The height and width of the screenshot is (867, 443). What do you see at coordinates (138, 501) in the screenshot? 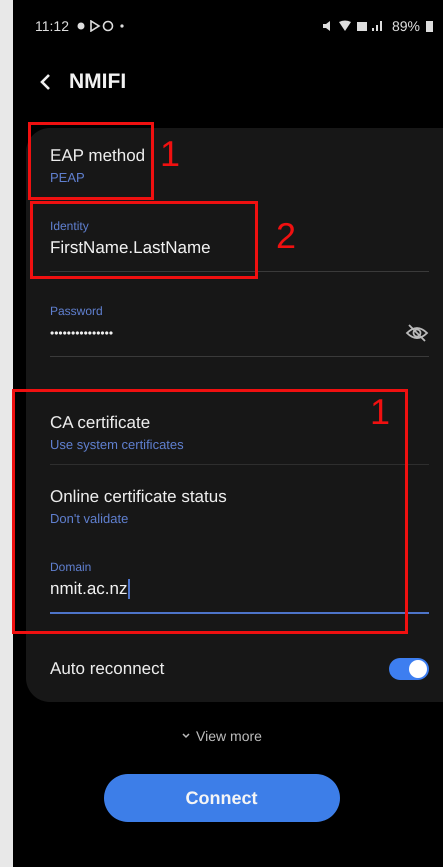
I see `setting-item: Online certificate status Don't validate` at bounding box center [138, 501].